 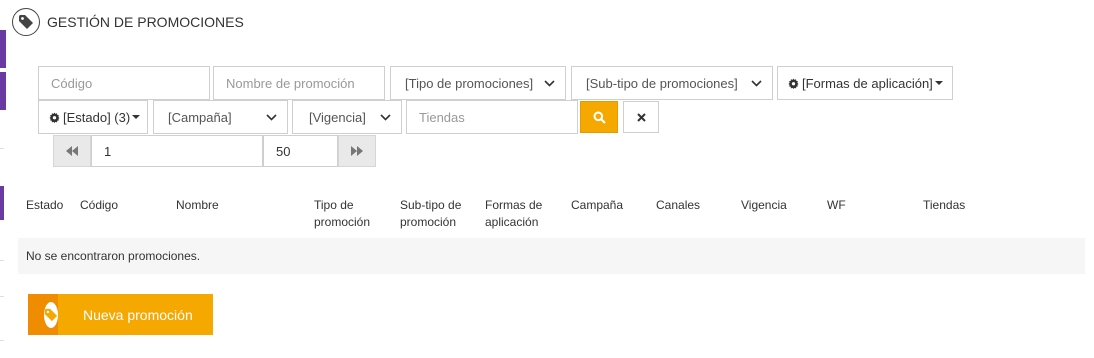 What do you see at coordinates (551, 256) in the screenshot?
I see `empty-message: No se encontraron promociones.` at bounding box center [551, 256].